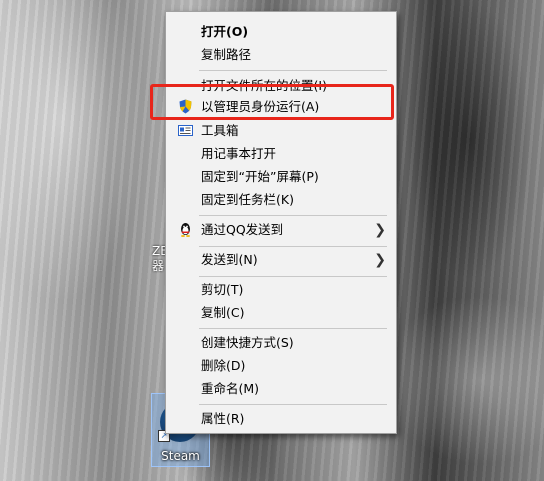 The width and height of the screenshot is (544, 481). What do you see at coordinates (220, 130) in the screenshot?
I see `menu-item-label: 工具箱` at bounding box center [220, 130].